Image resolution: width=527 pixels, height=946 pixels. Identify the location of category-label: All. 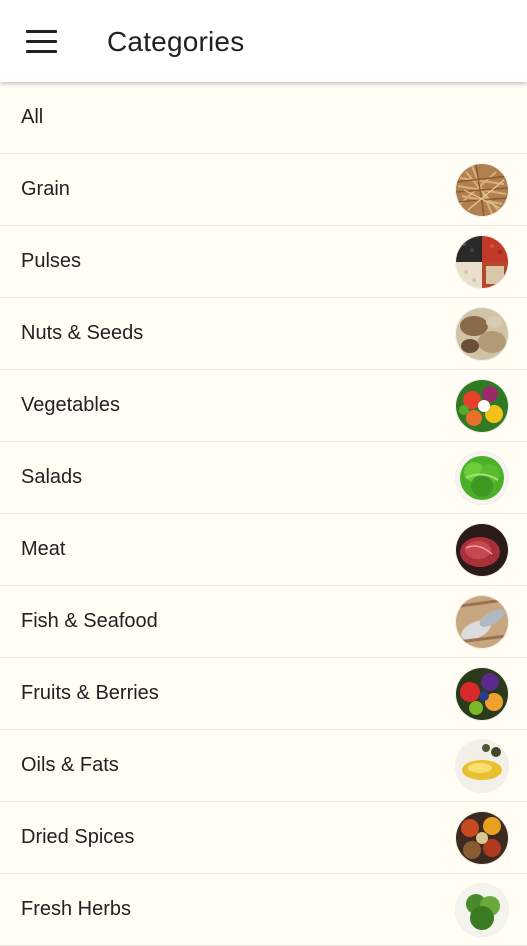
(32, 117).